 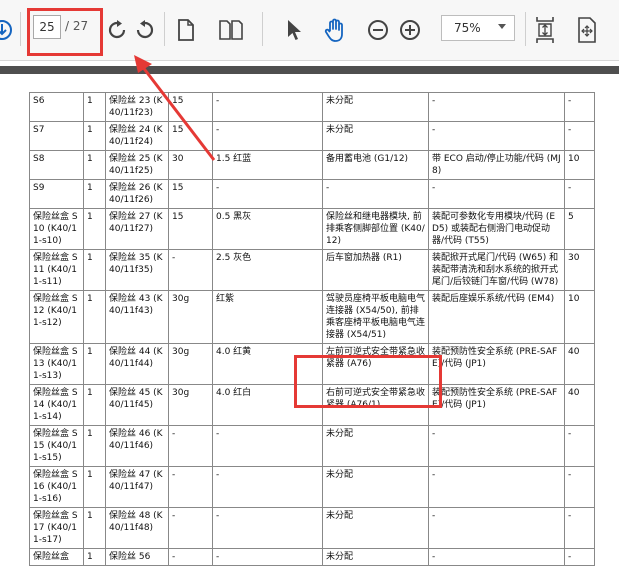 What do you see at coordinates (309, 30) in the screenshot?
I see `pdf-toolbar: 25 / 27 75%` at bounding box center [309, 30].